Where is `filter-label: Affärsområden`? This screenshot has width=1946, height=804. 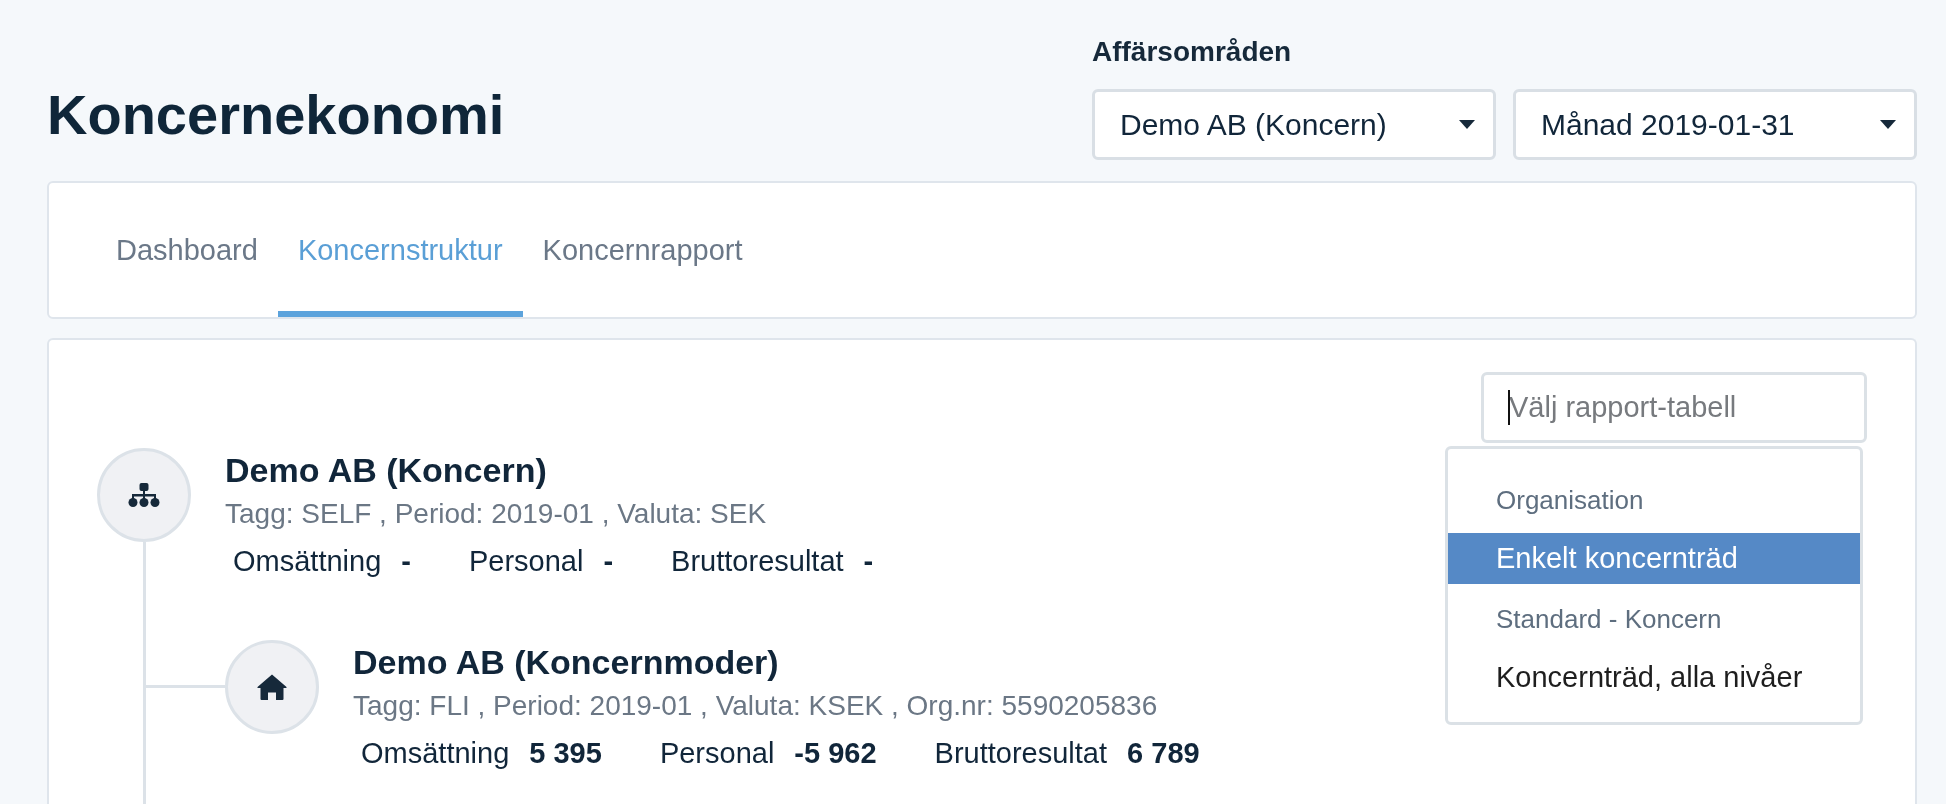
filter-label: Affärsområden is located at coordinates (1192, 52).